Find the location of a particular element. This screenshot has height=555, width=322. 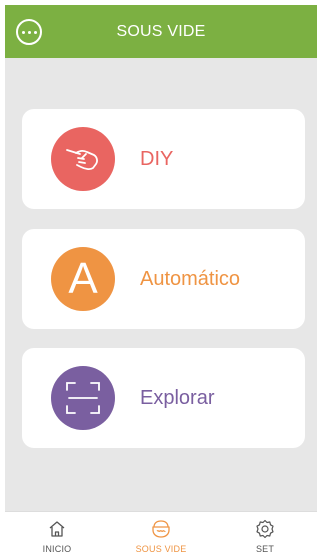

tab-sous-vide-label: SOUS VIDE is located at coordinates (161, 549).